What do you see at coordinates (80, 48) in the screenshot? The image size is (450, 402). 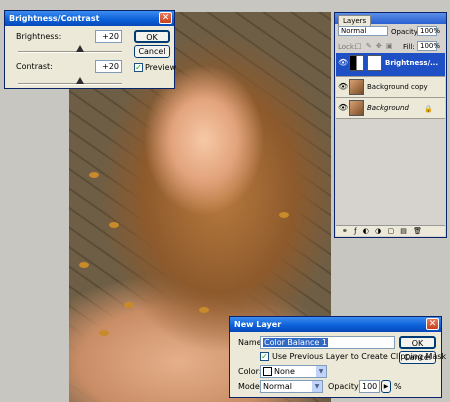 I see `brightness-slider-thumb` at bounding box center [80, 48].